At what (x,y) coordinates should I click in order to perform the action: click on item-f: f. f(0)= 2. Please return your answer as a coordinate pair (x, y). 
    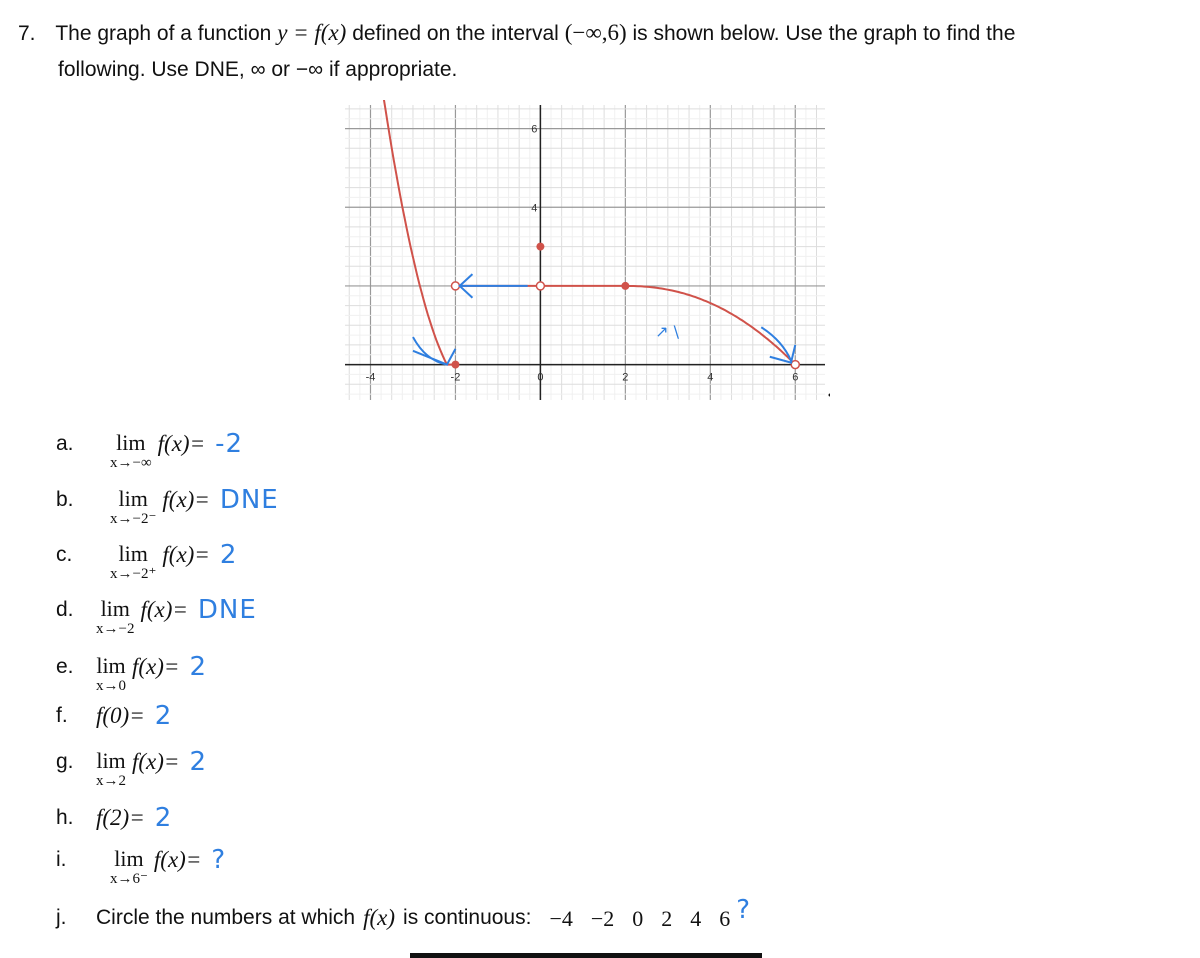
    Looking at the image, I should click on (114, 716).